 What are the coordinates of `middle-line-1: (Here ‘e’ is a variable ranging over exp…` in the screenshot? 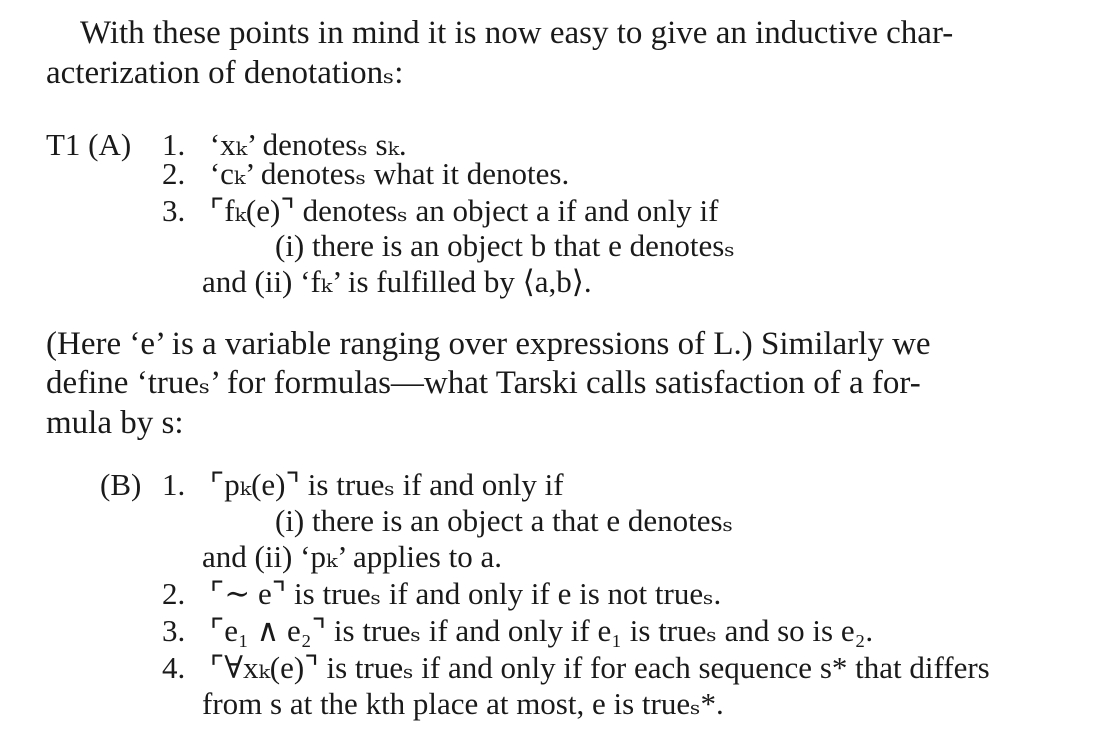 It's located at (488, 344).